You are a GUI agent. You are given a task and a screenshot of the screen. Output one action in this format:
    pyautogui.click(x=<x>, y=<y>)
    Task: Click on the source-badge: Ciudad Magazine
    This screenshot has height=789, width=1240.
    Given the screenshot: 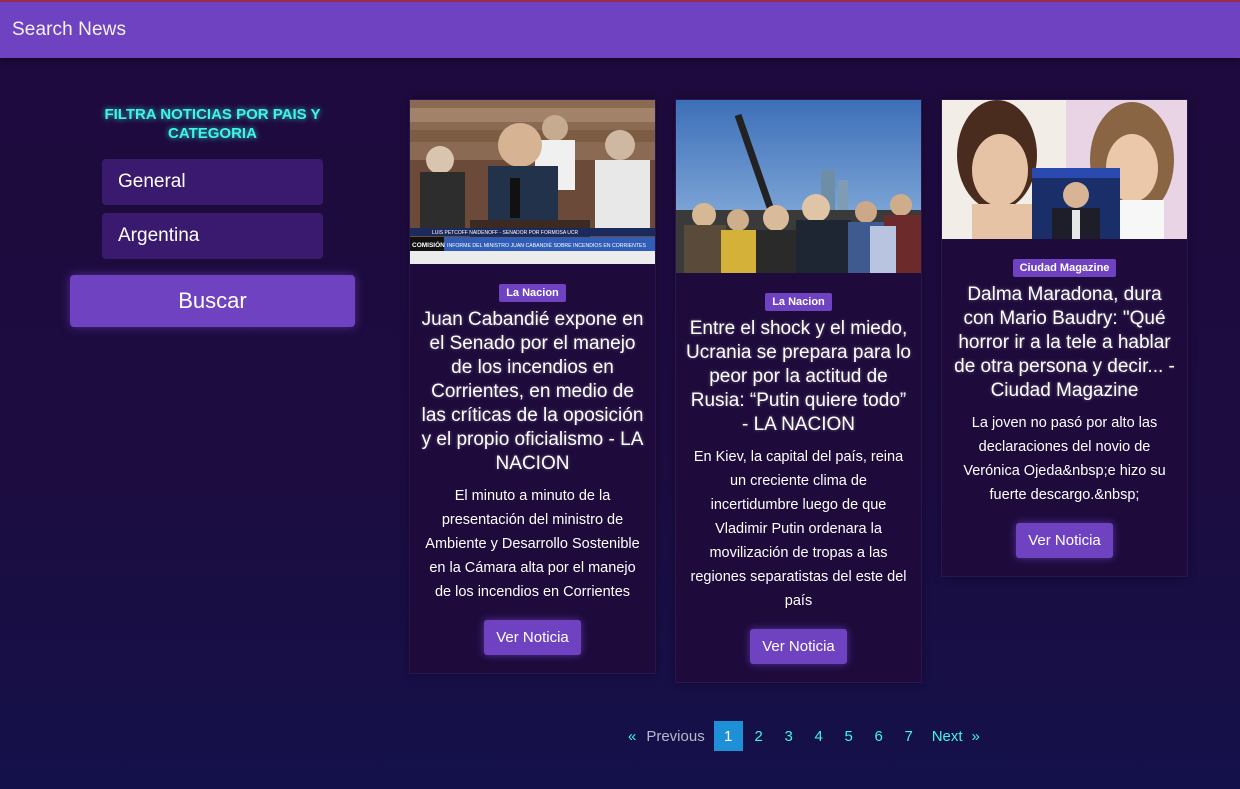 What is the action you would take?
    pyautogui.click(x=1064, y=268)
    